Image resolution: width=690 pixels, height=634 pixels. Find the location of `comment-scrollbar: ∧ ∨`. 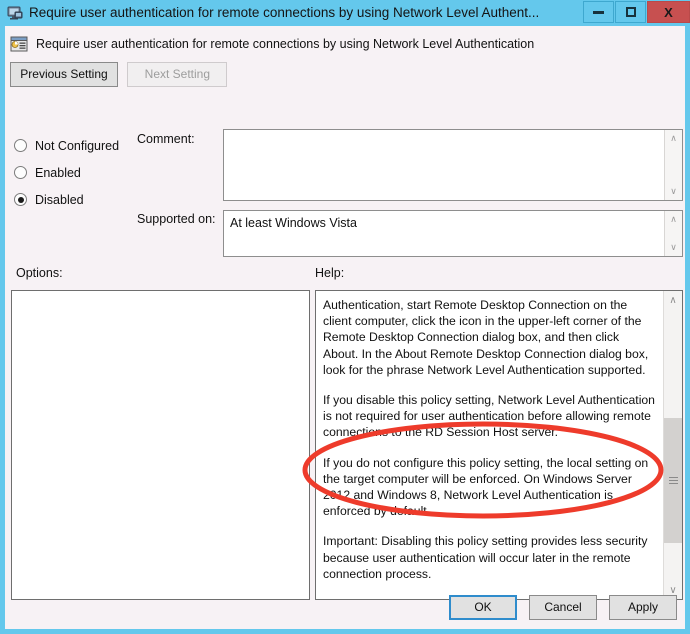

comment-scrollbar: ∧ ∨ is located at coordinates (673, 165).